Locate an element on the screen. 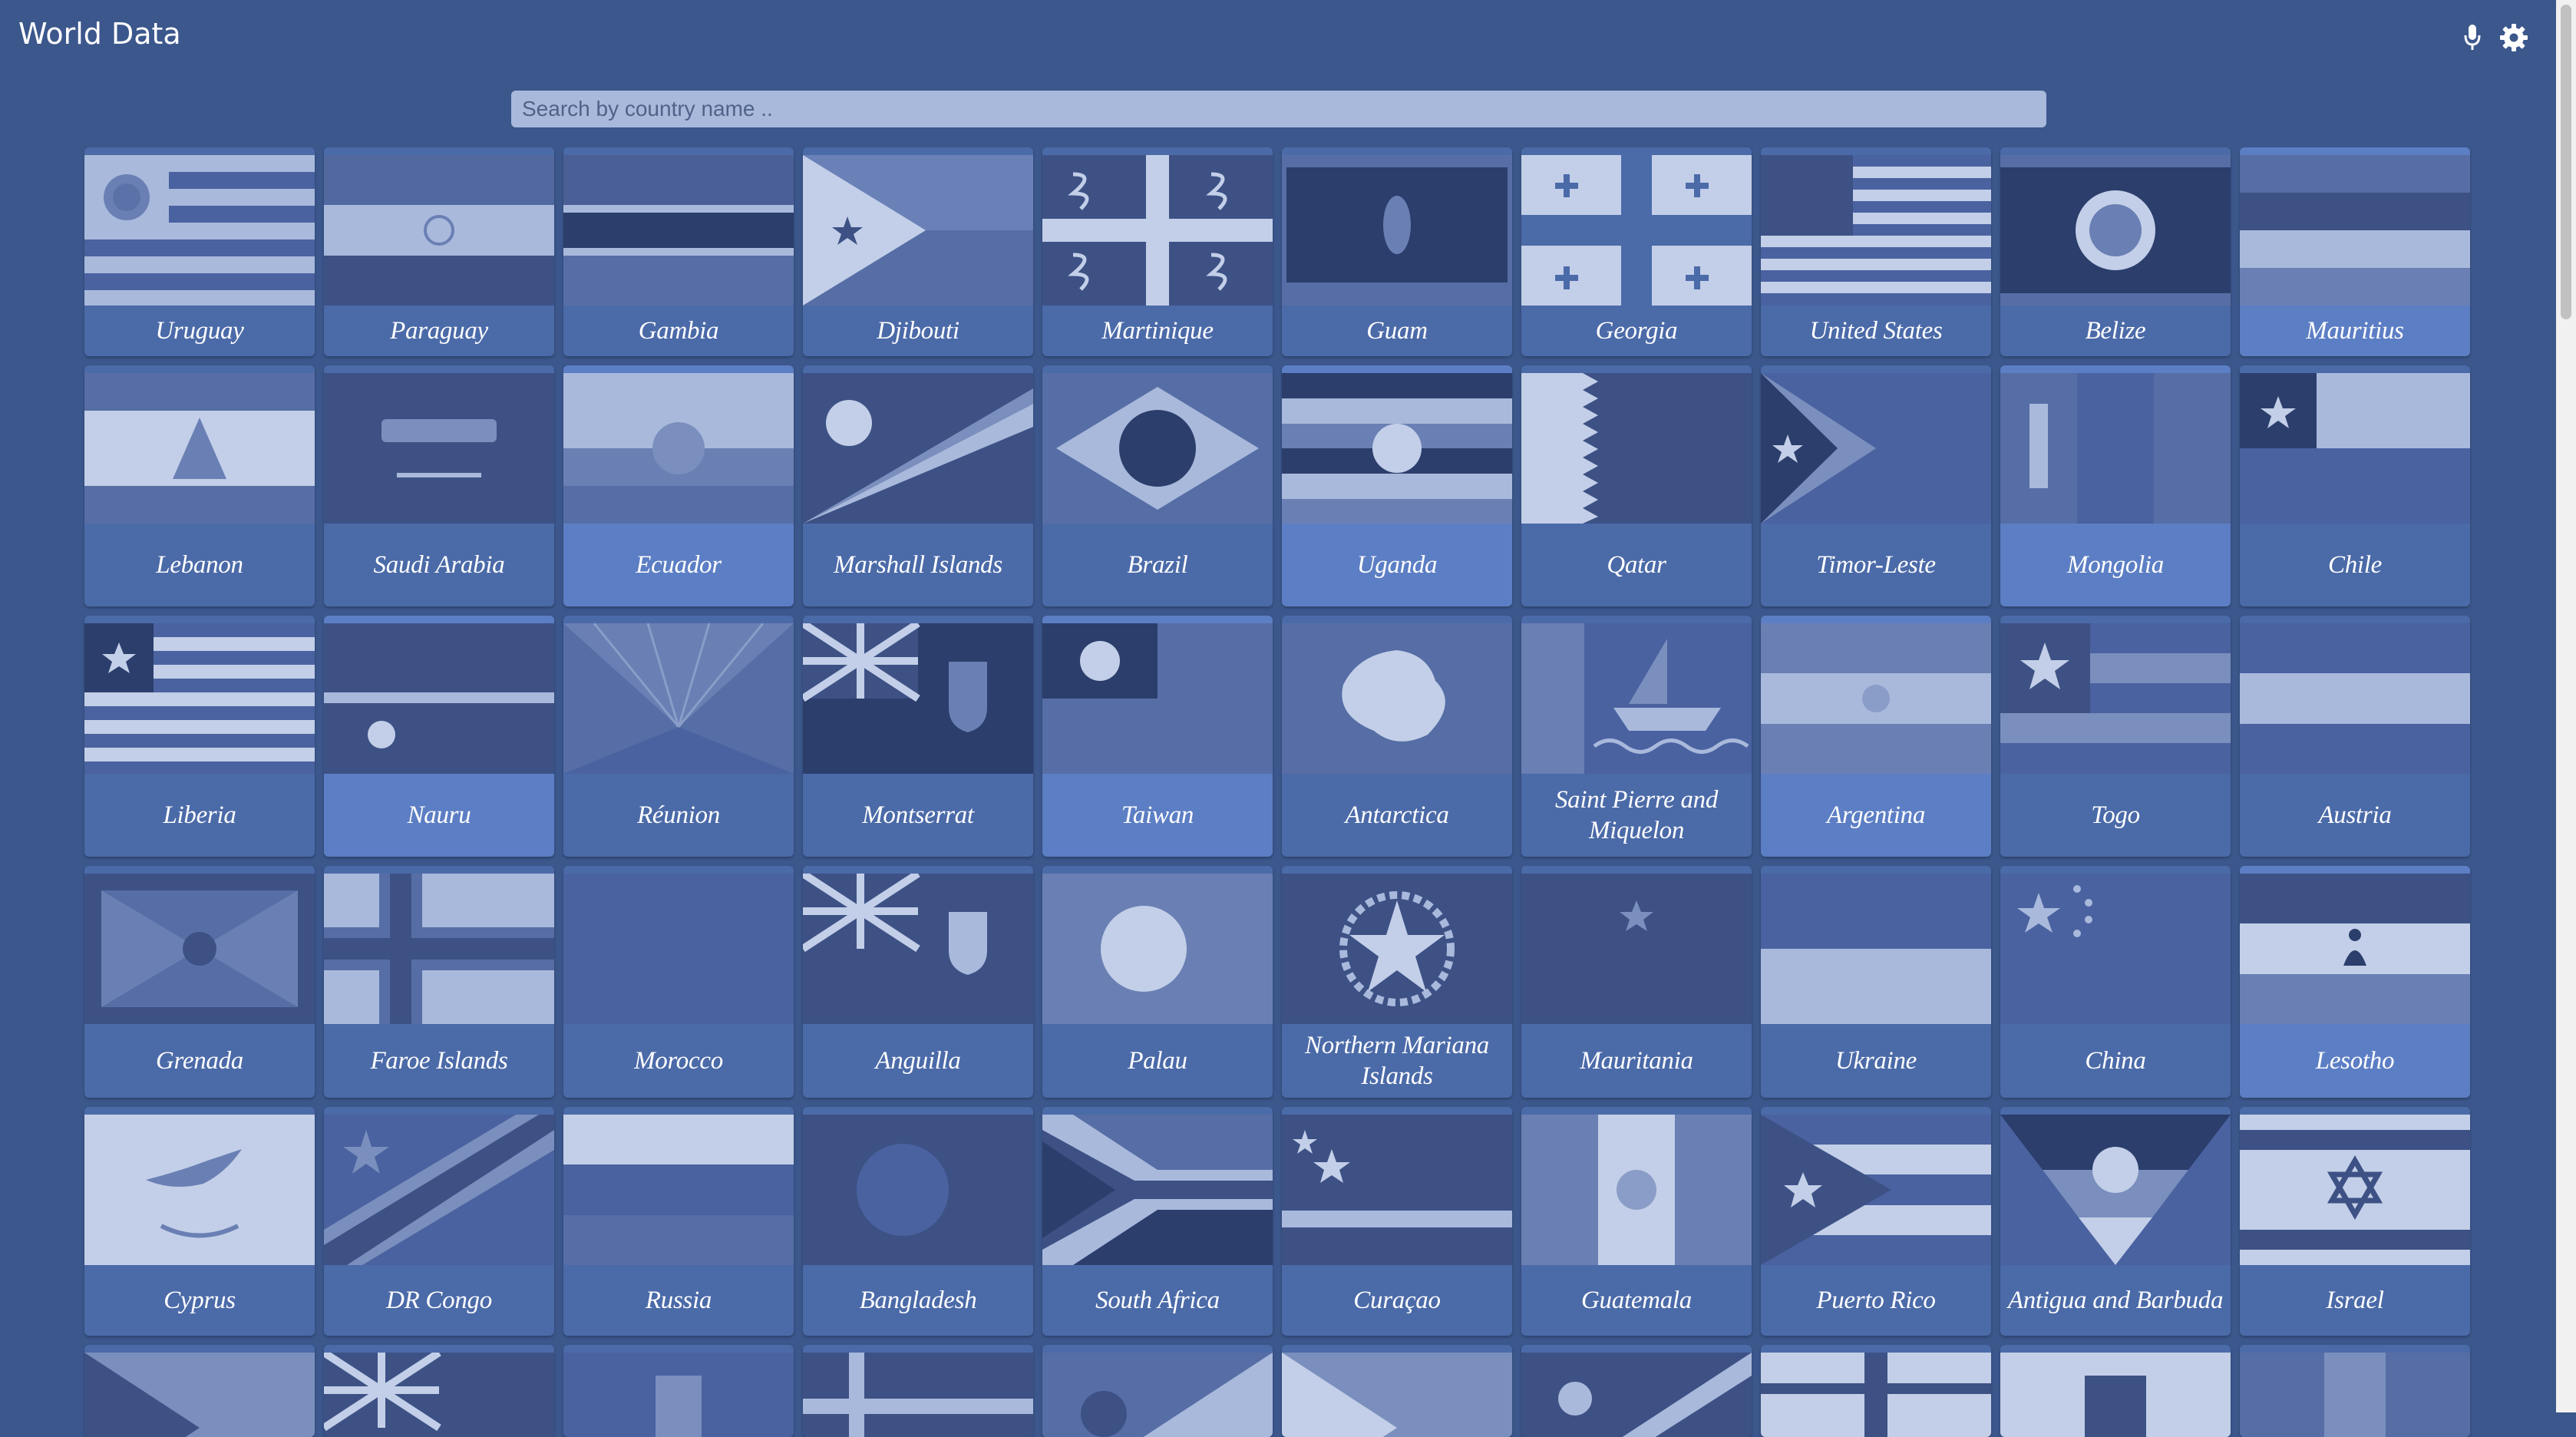  flag-mauritius-image is located at coordinates (2355, 231).